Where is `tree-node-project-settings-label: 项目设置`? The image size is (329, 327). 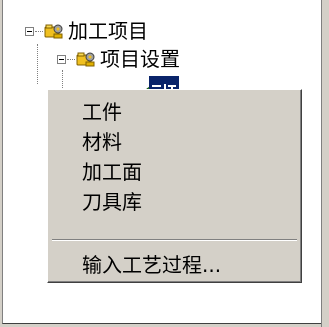 tree-node-project-settings-label: 项目设置 is located at coordinates (140, 59).